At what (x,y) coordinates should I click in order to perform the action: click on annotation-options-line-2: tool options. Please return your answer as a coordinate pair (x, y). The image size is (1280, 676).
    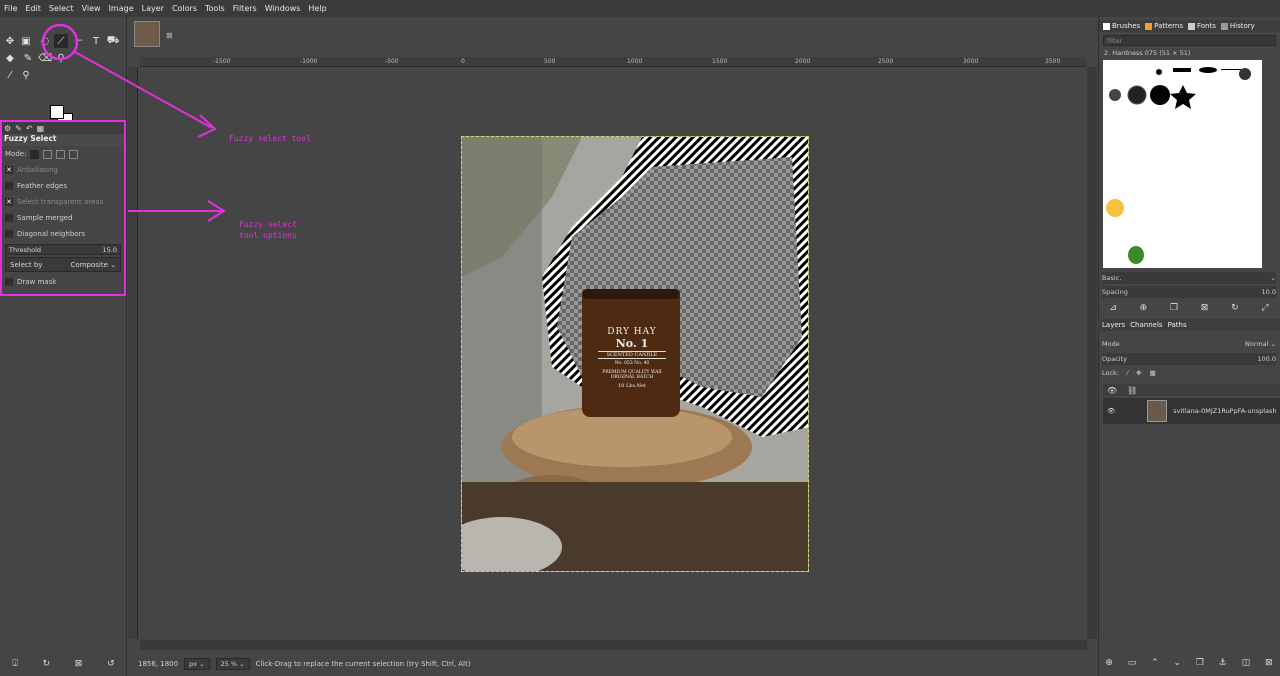
    Looking at the image, I should click on (268, 235).